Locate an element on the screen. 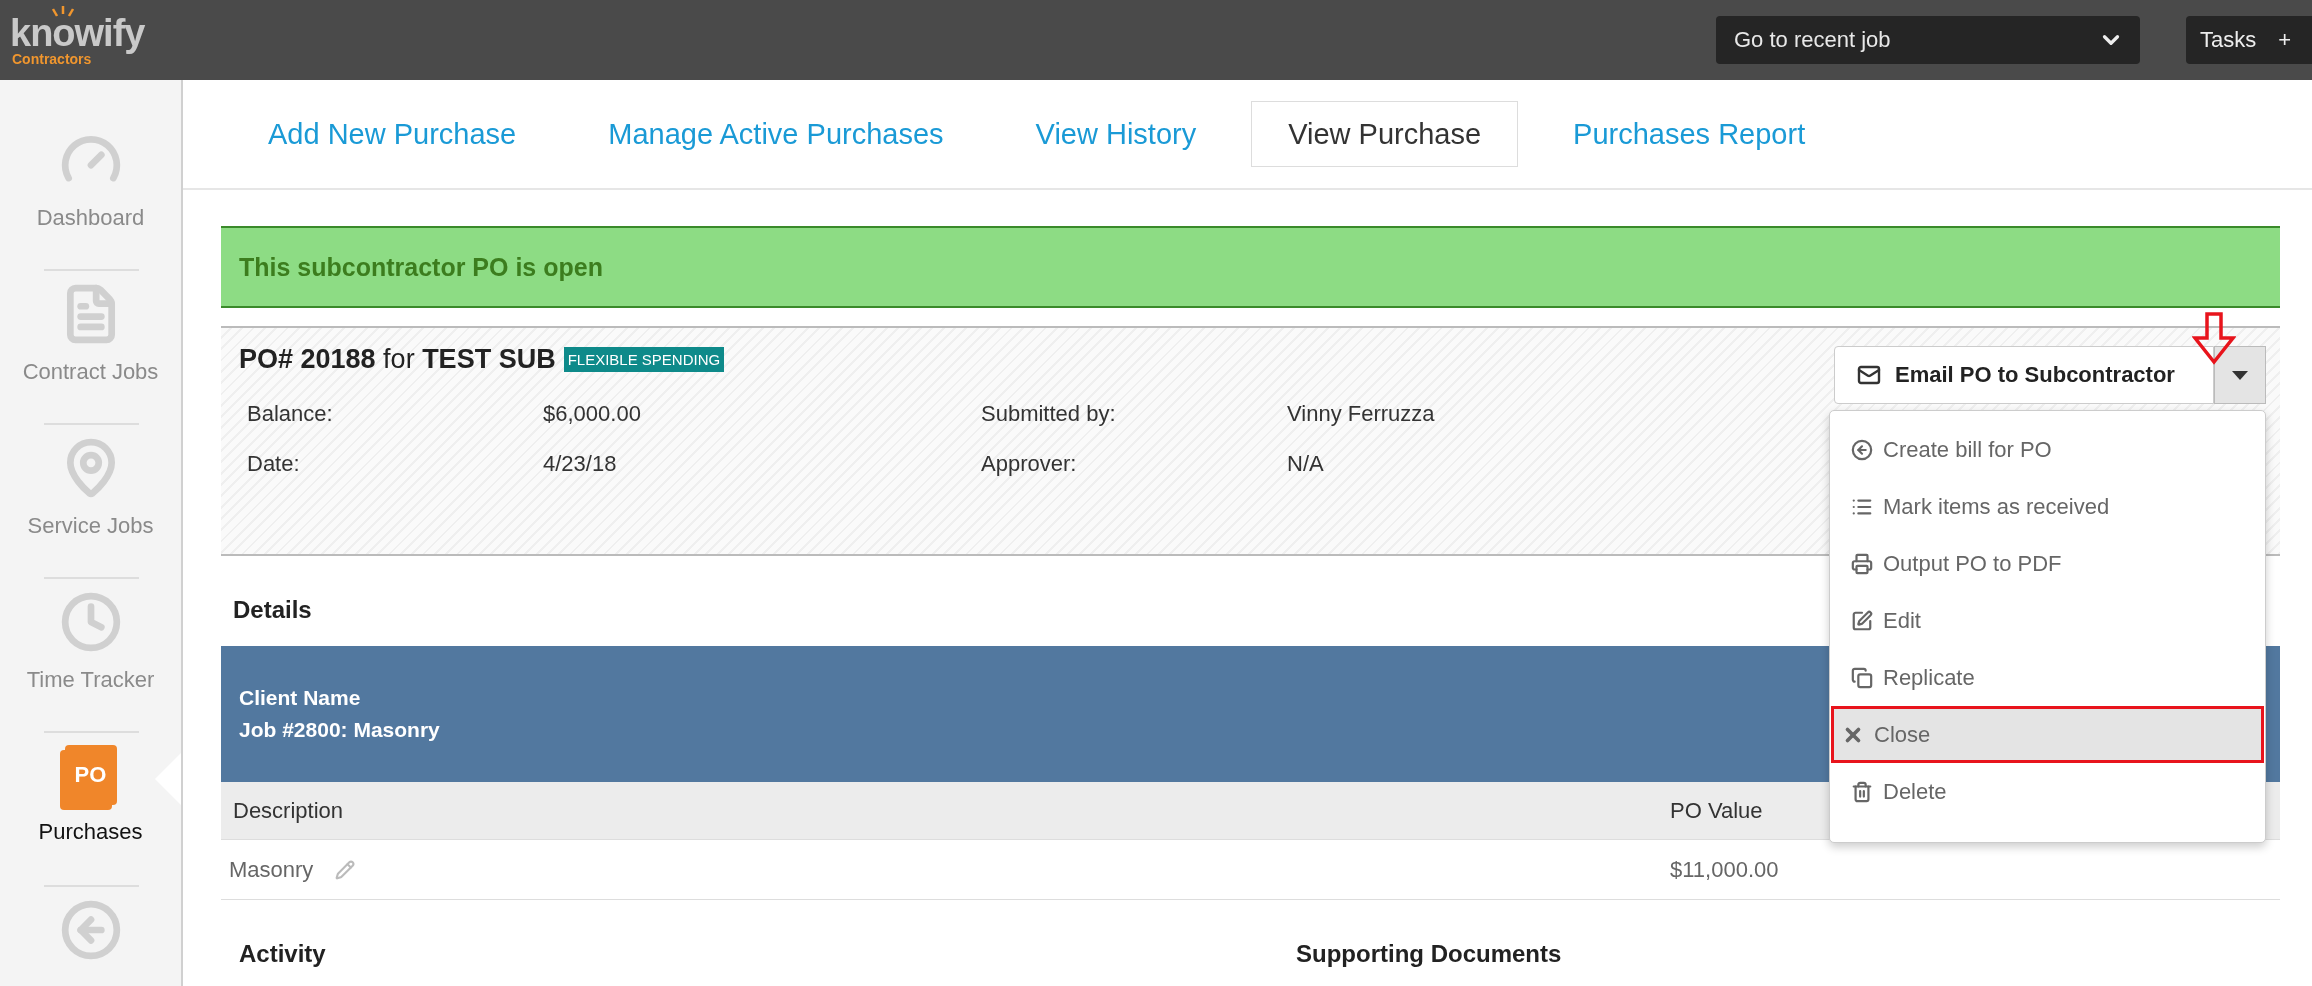 This screenshot has width=2312, height=986. mail-icon is located at coordinates (1869, 375).